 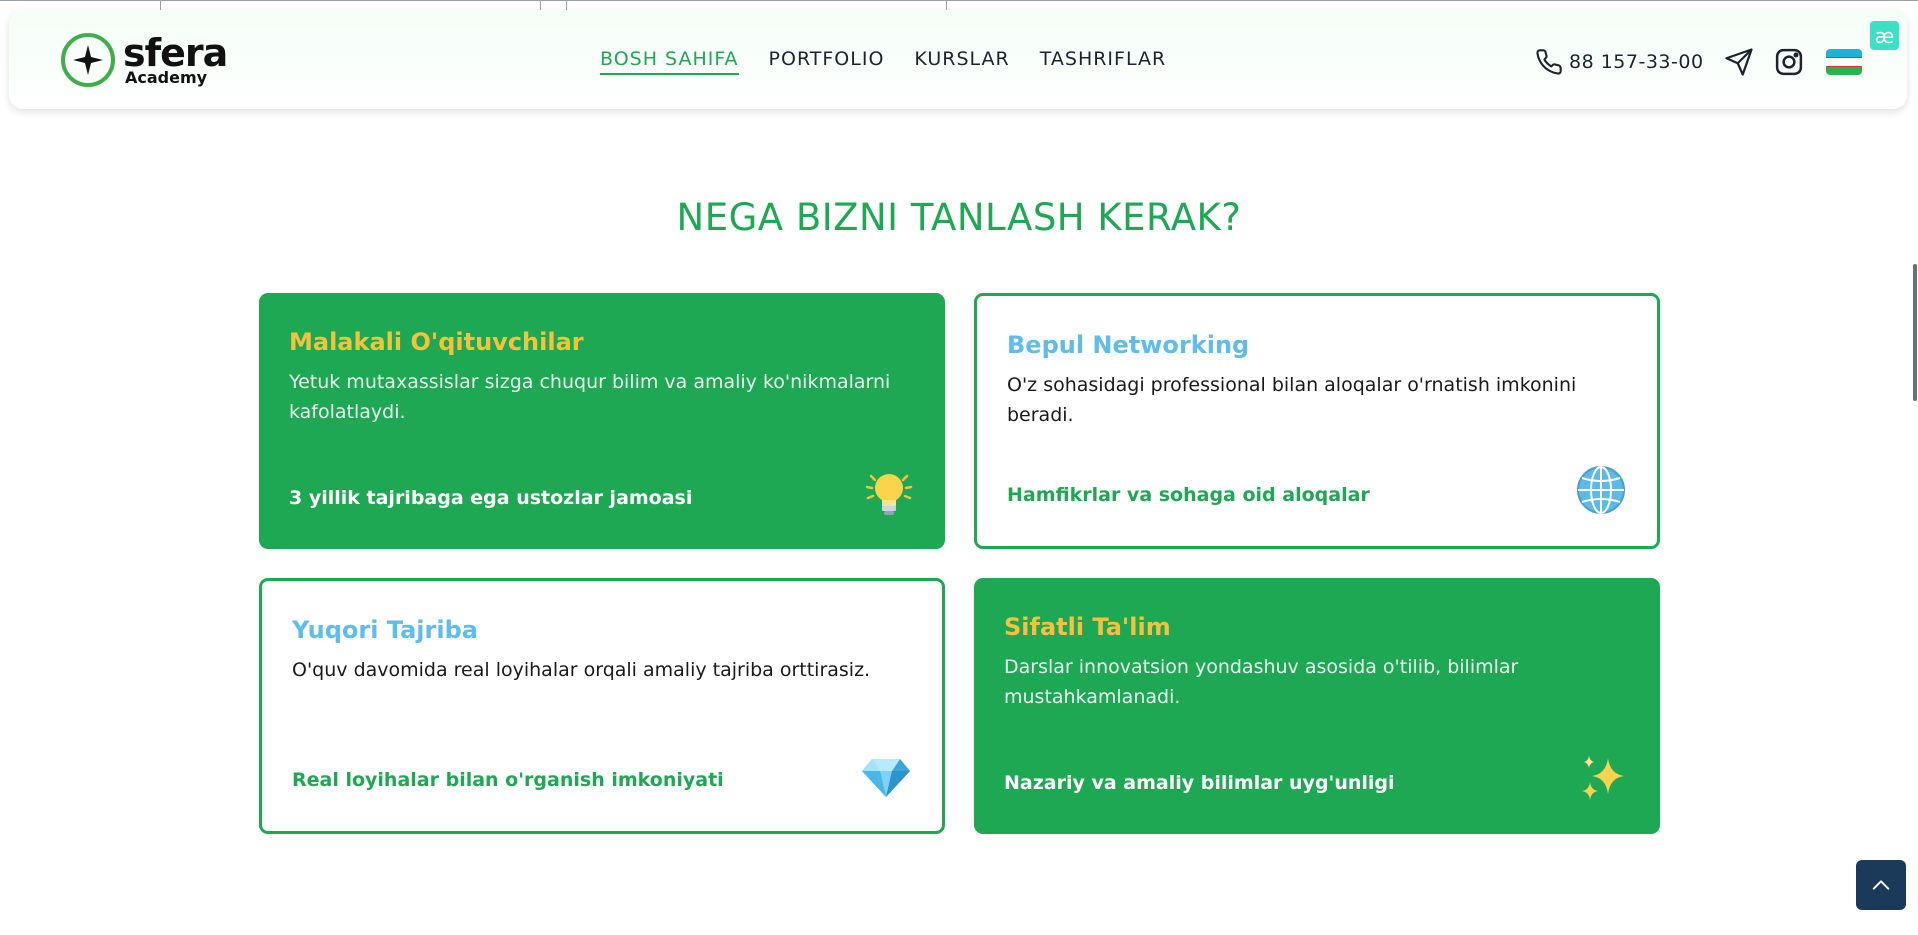 I want to click on instagram-icon, so click(x=1789, y=62).